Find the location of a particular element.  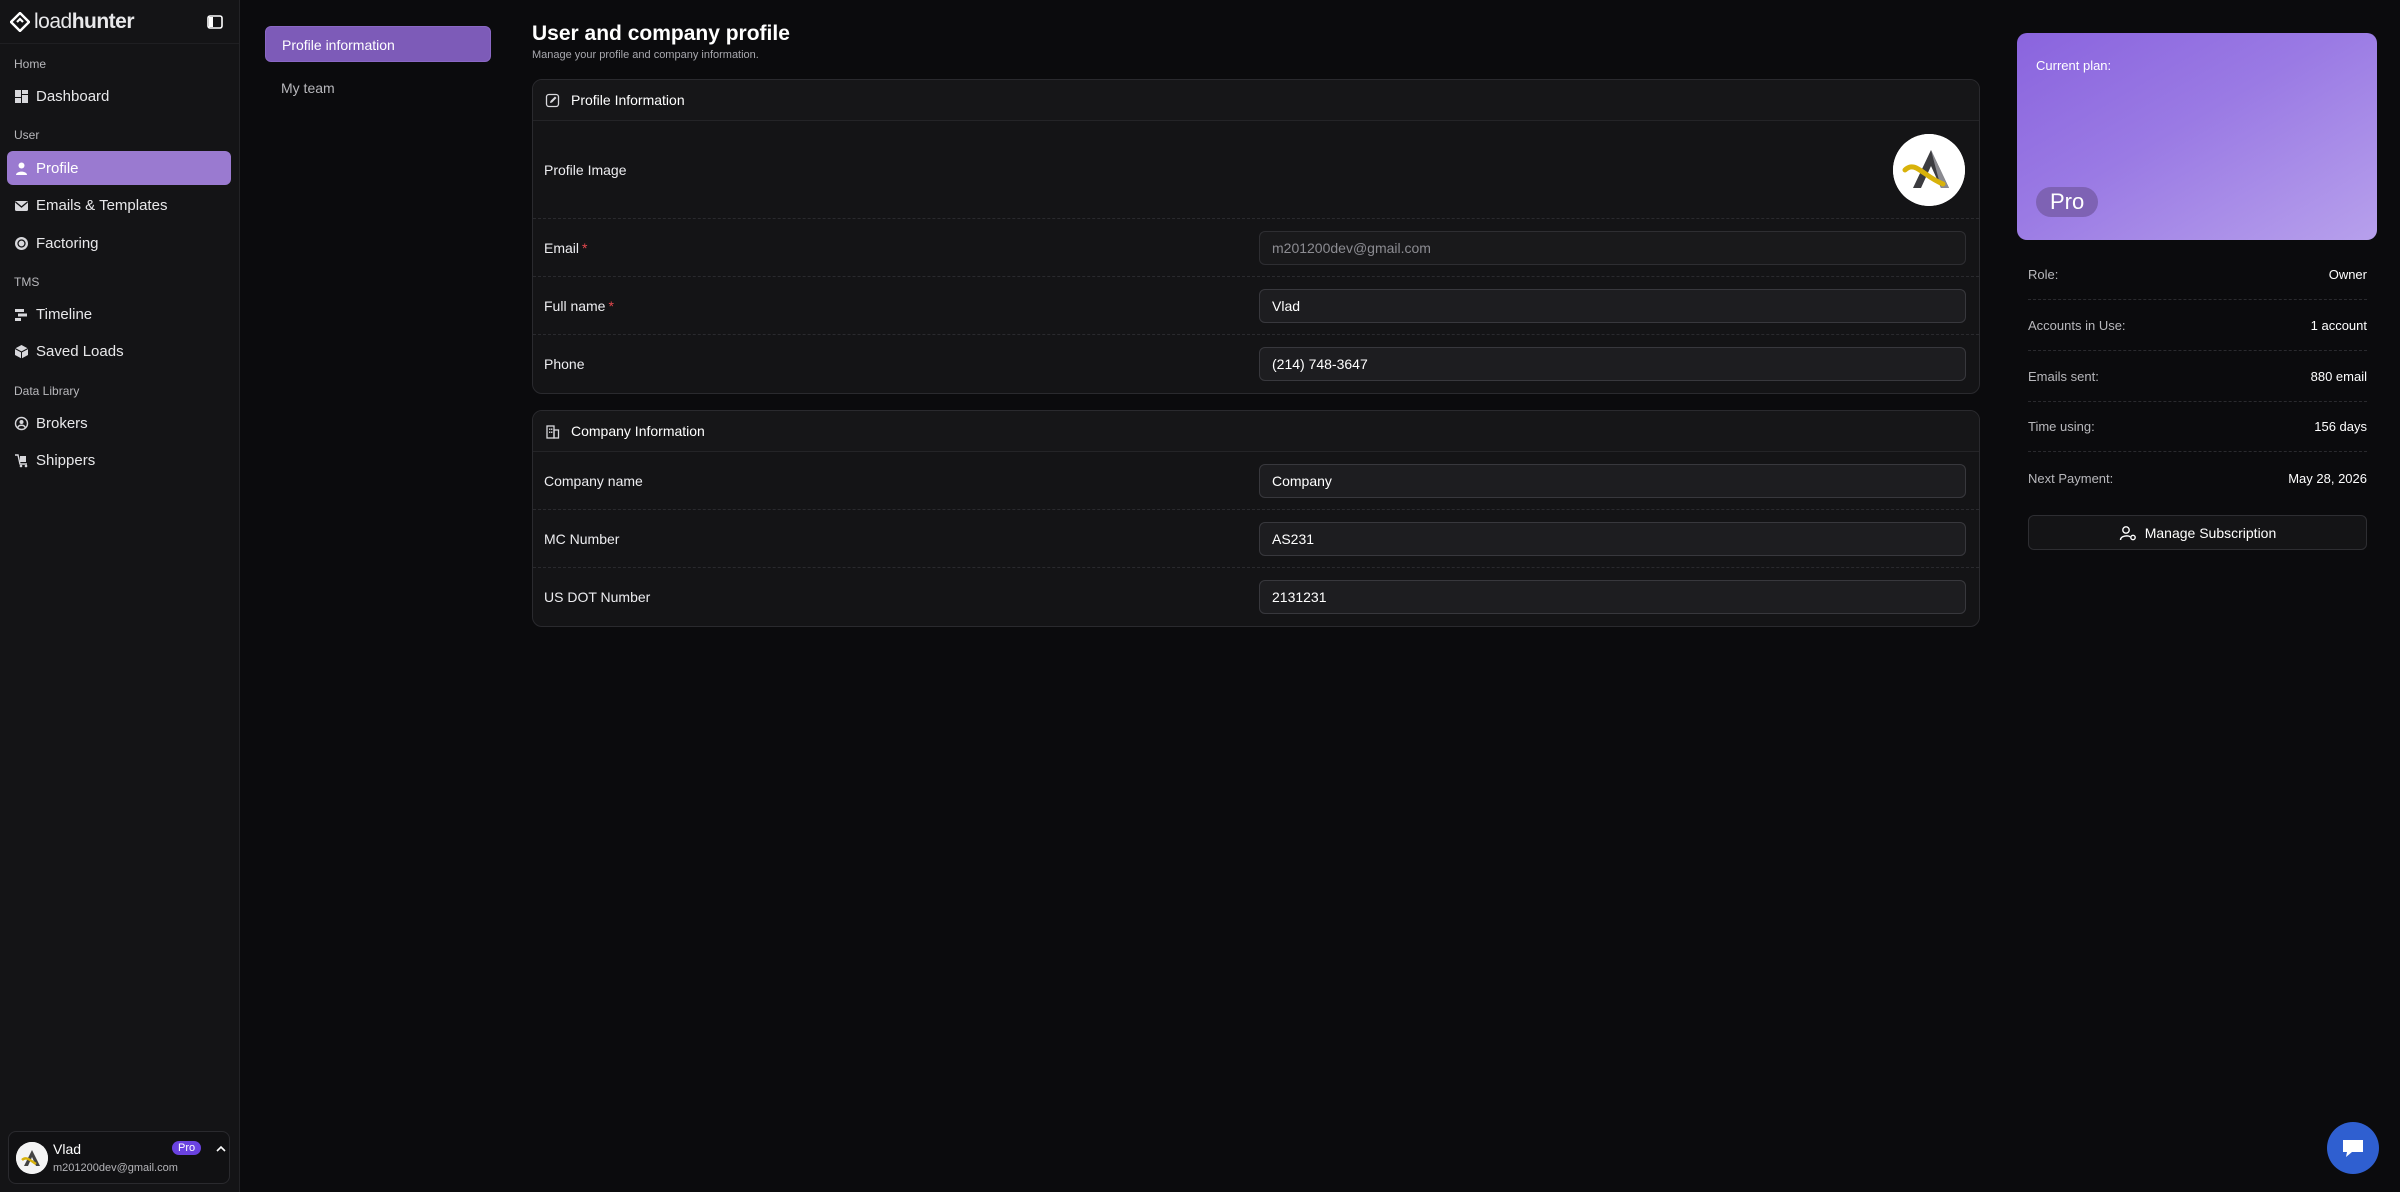

manage-subscription-button: Manage Subscription is located at coordinates (2197, 532).